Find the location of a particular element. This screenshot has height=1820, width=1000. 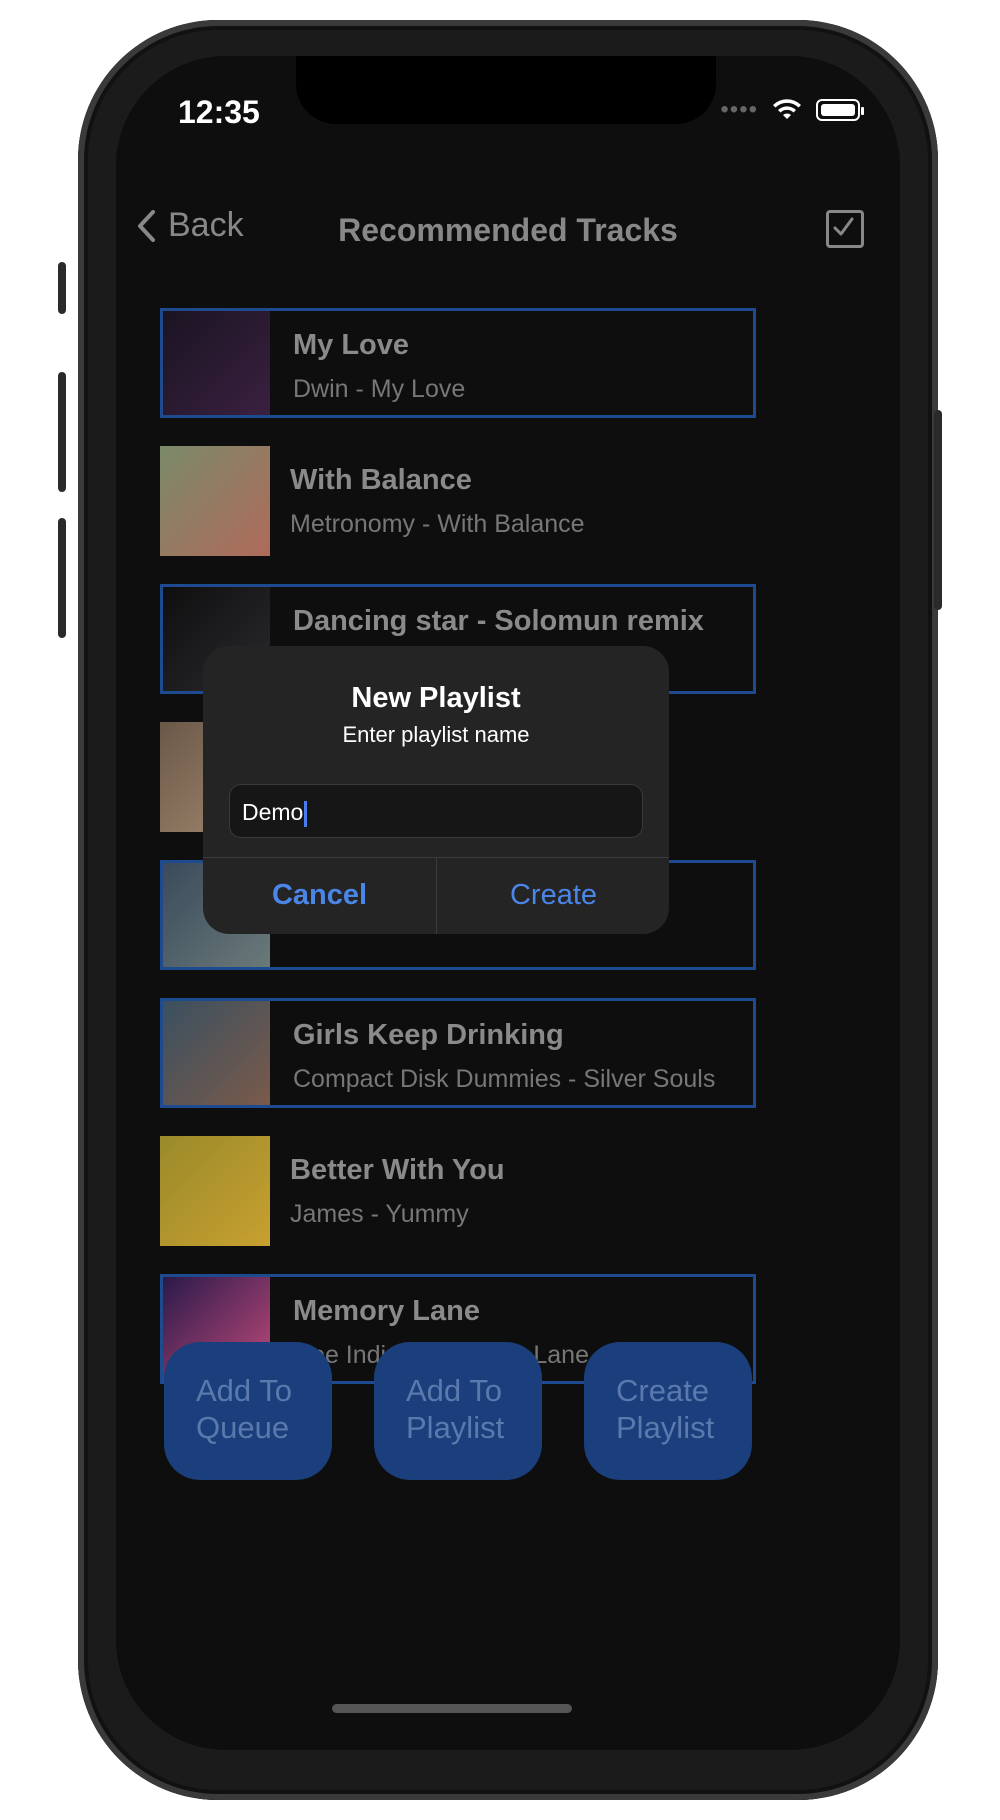

track-title: With Balance is located at coordinates (381, 480).